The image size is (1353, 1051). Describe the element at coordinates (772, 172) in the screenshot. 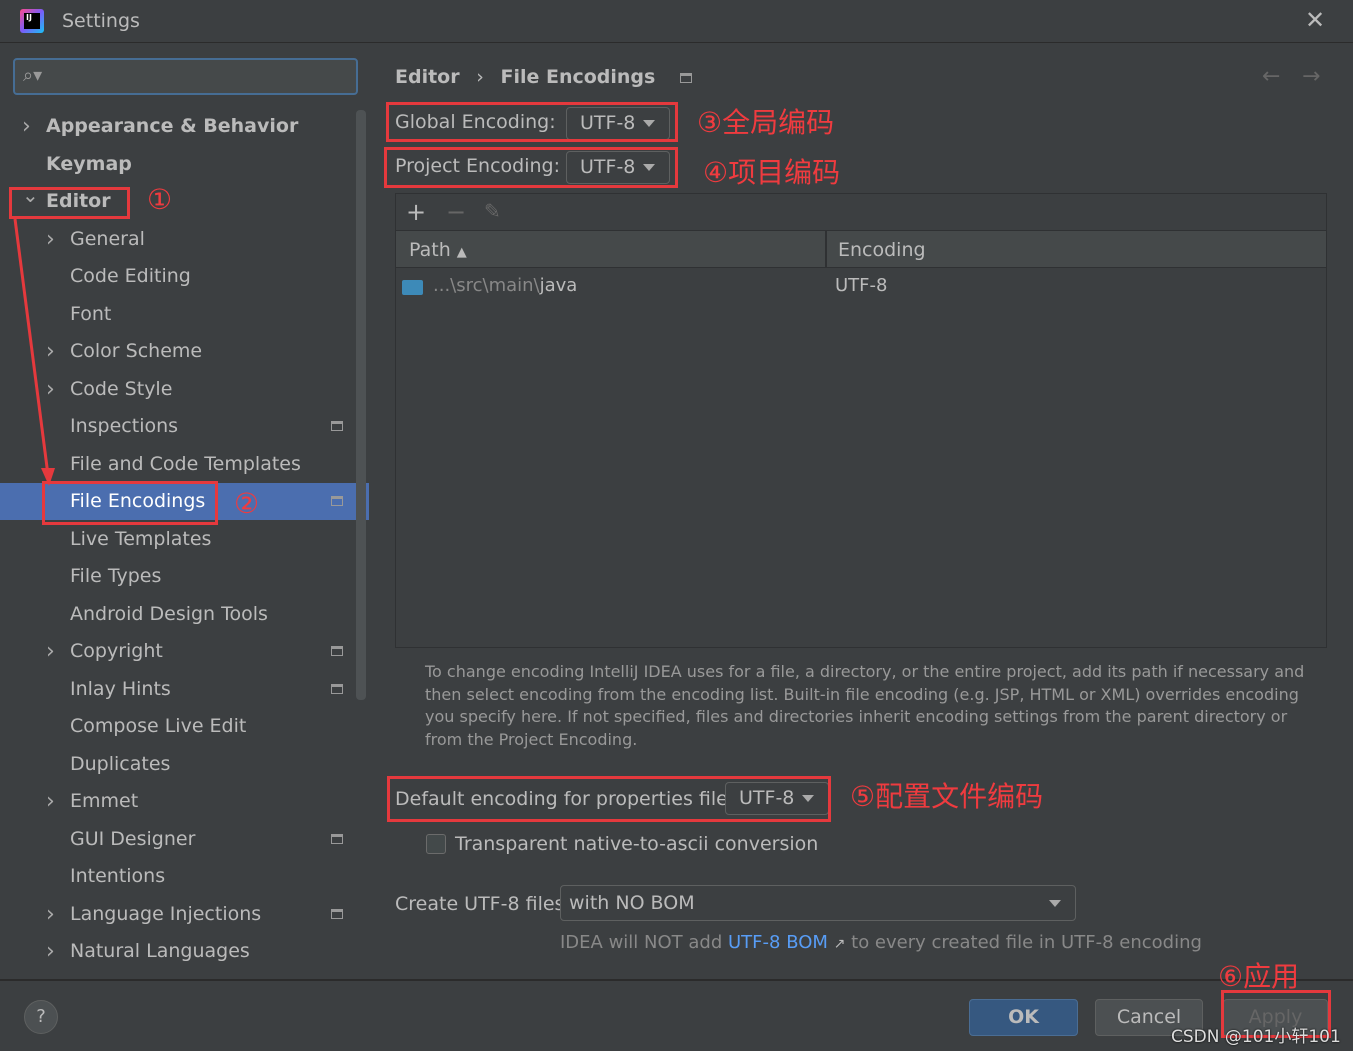

I see `annotation-4: ④项目编码` at that location.